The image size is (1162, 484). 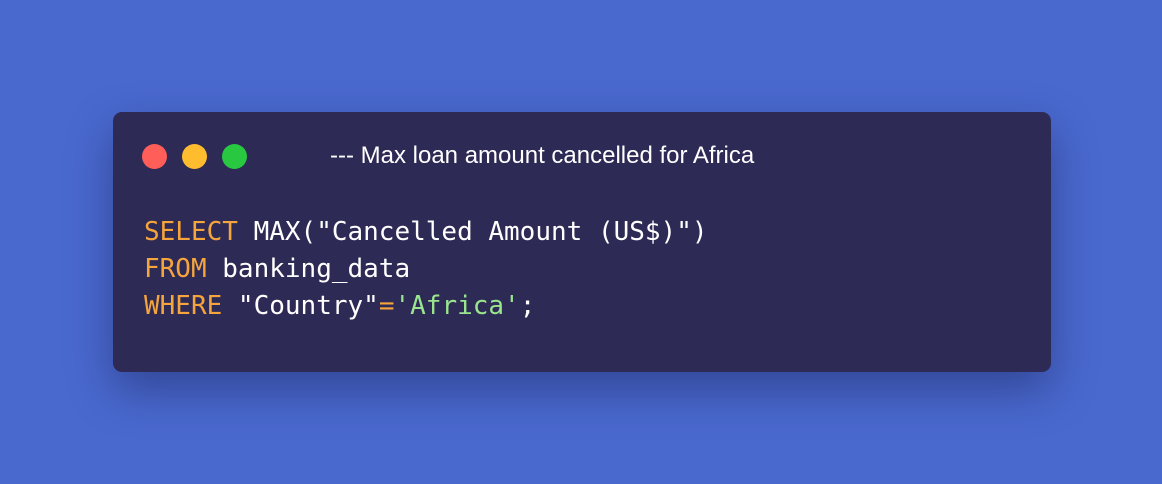 What do you see at coordinates (194, 156) in the screenshot?
I see `minimize-button` at bounding box center [194, 156].